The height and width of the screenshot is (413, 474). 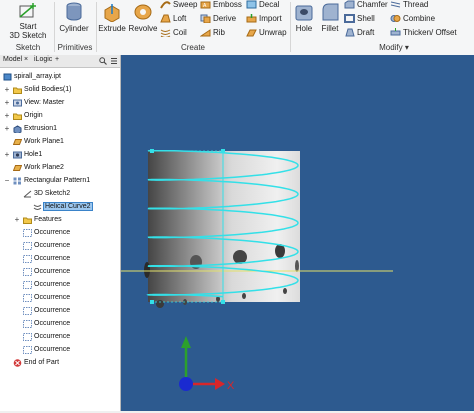 I want to click on collapse-icon: −, so click(x=7, y=180).